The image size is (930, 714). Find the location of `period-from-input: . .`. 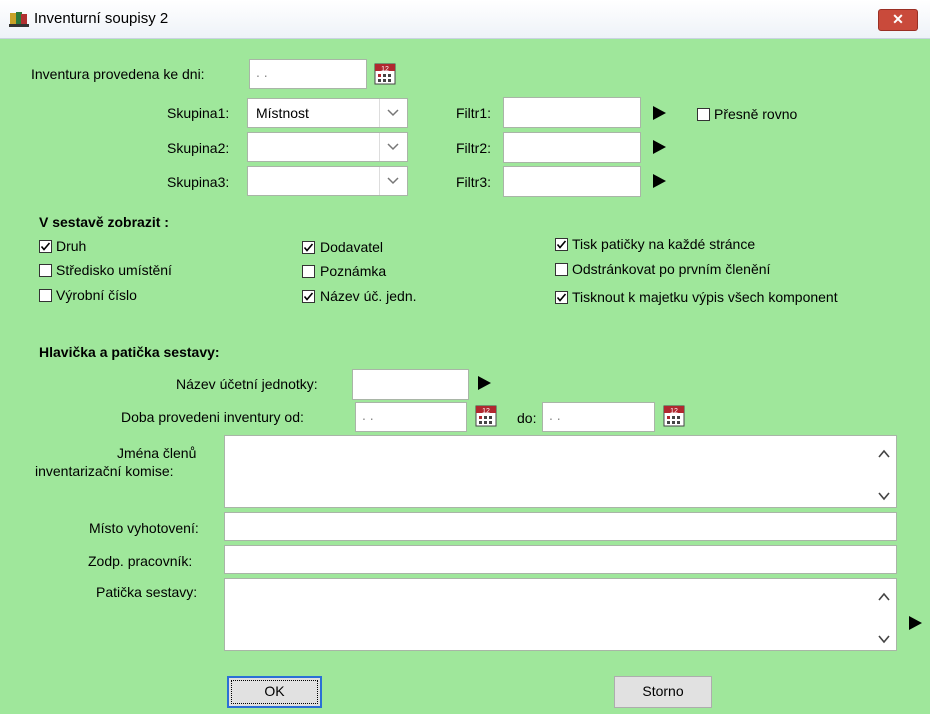

period-from-input: . . is located at coordinates (411, 417).